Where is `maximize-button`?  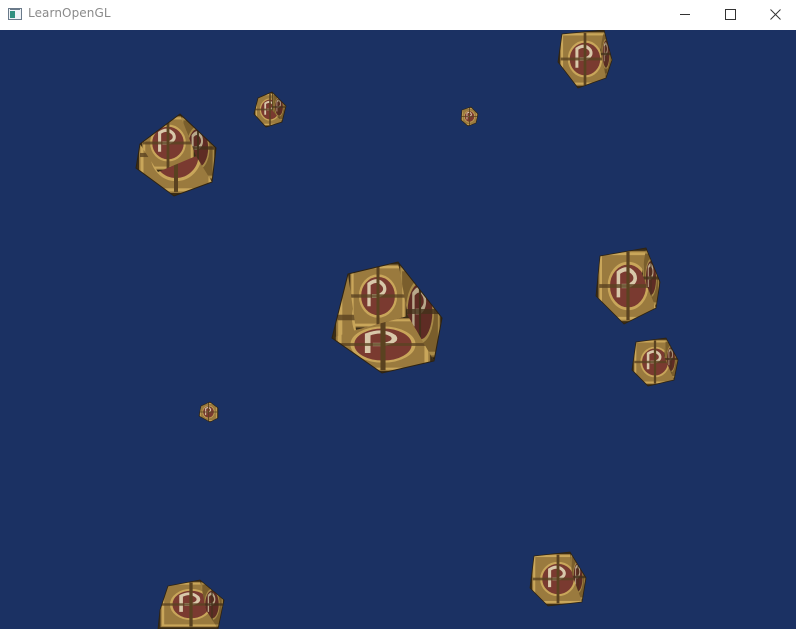 maximize-button is located at coordinates (730, 15).